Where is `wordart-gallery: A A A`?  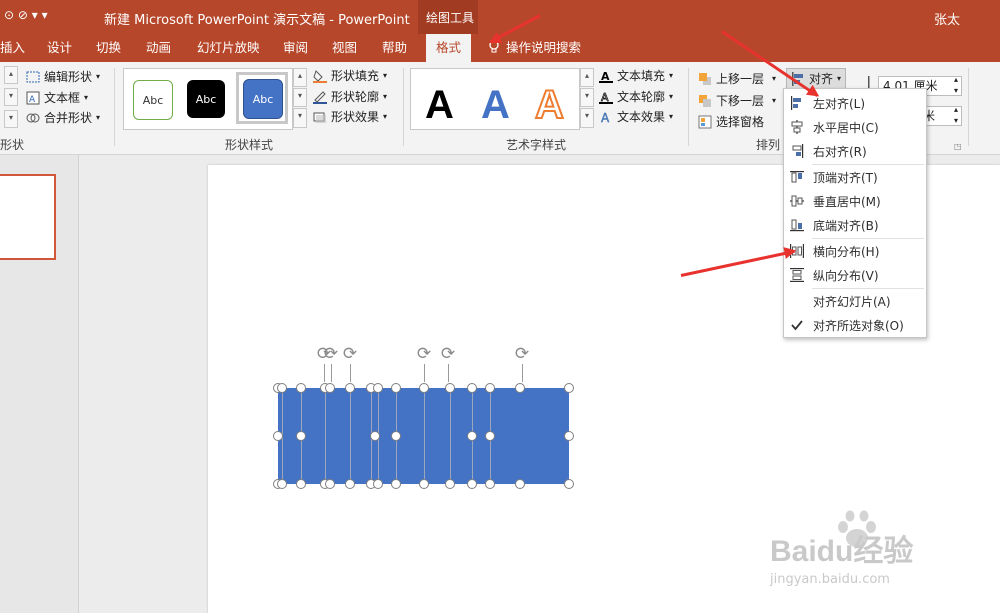
wordart-gallery: A A A is located at coordinates (495, 99).